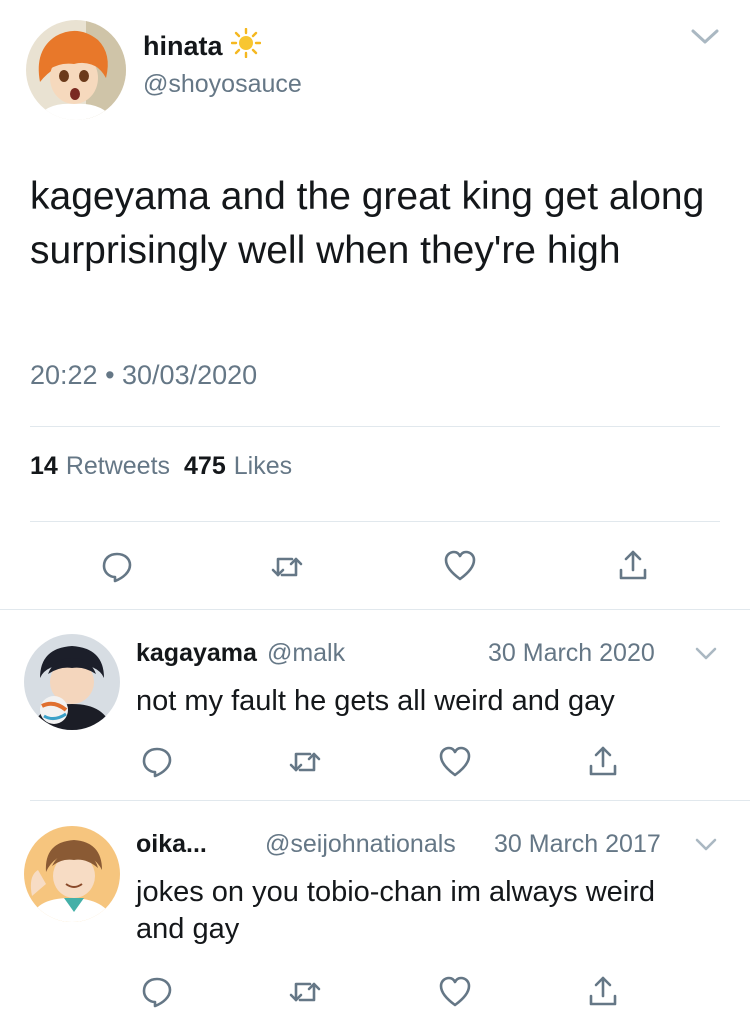 This screenshot has height=1030, width=750. What do you see at coordinates (183, 46) in the screenshot?
I see `author-name-text: hinata` at bounding box center [183, 46].